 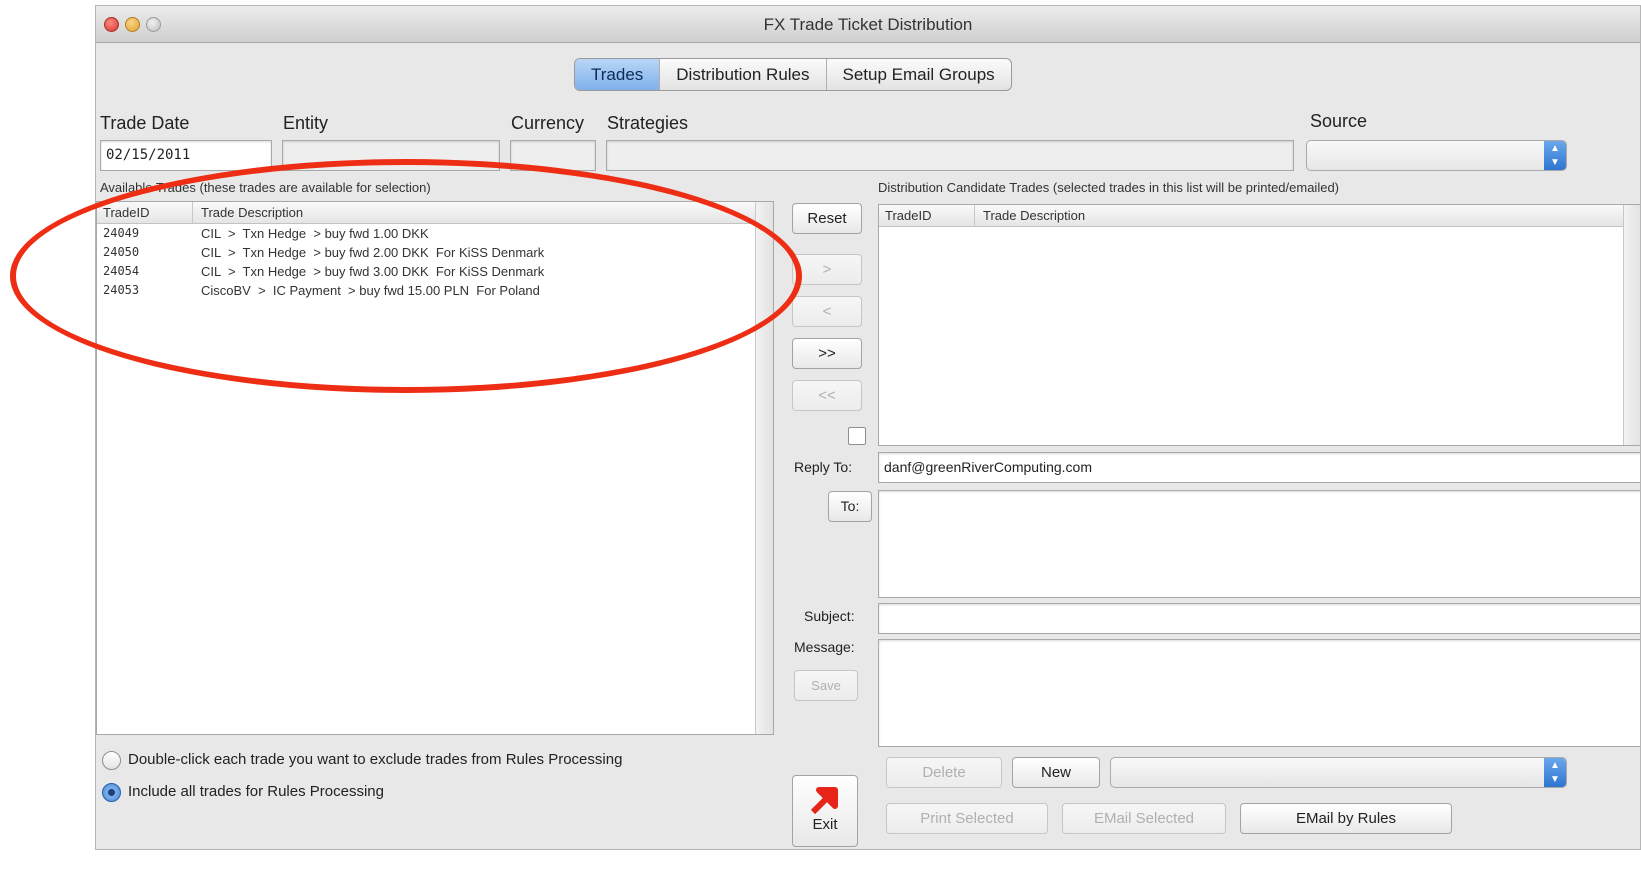 I want to click on trade-id-cell: 24049, so click(x=121, y=233).